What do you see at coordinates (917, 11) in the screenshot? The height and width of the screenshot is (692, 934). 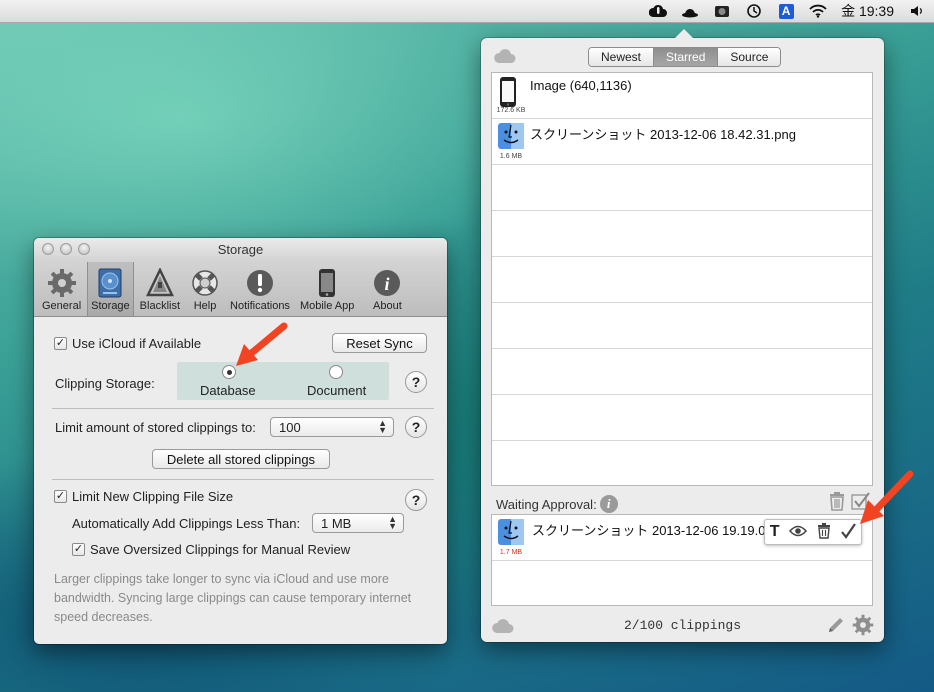 I see `volume-icon` at bounding box center [917, 11].